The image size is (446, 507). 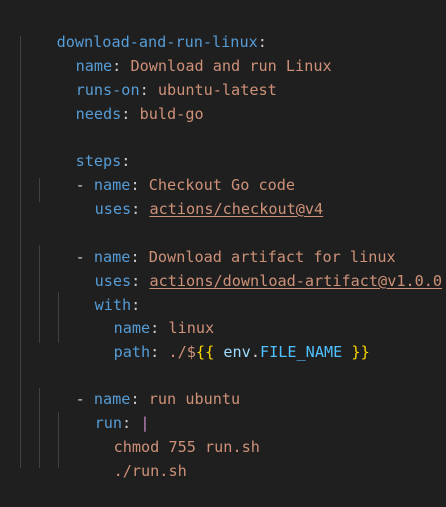 I want to click on run-command: ./run.sh, so click(x=150, y=470).